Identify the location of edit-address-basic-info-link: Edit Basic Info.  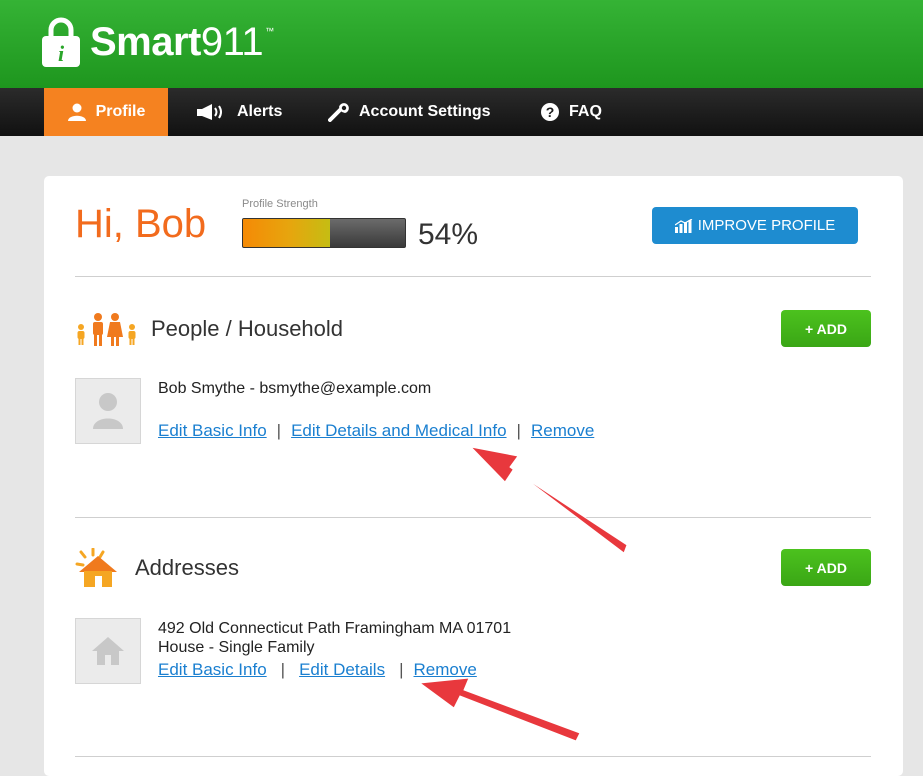
(212, 669).